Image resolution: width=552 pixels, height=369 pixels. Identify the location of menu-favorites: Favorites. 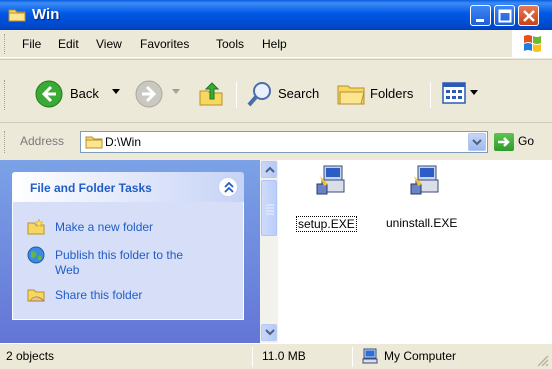
(164, 44).